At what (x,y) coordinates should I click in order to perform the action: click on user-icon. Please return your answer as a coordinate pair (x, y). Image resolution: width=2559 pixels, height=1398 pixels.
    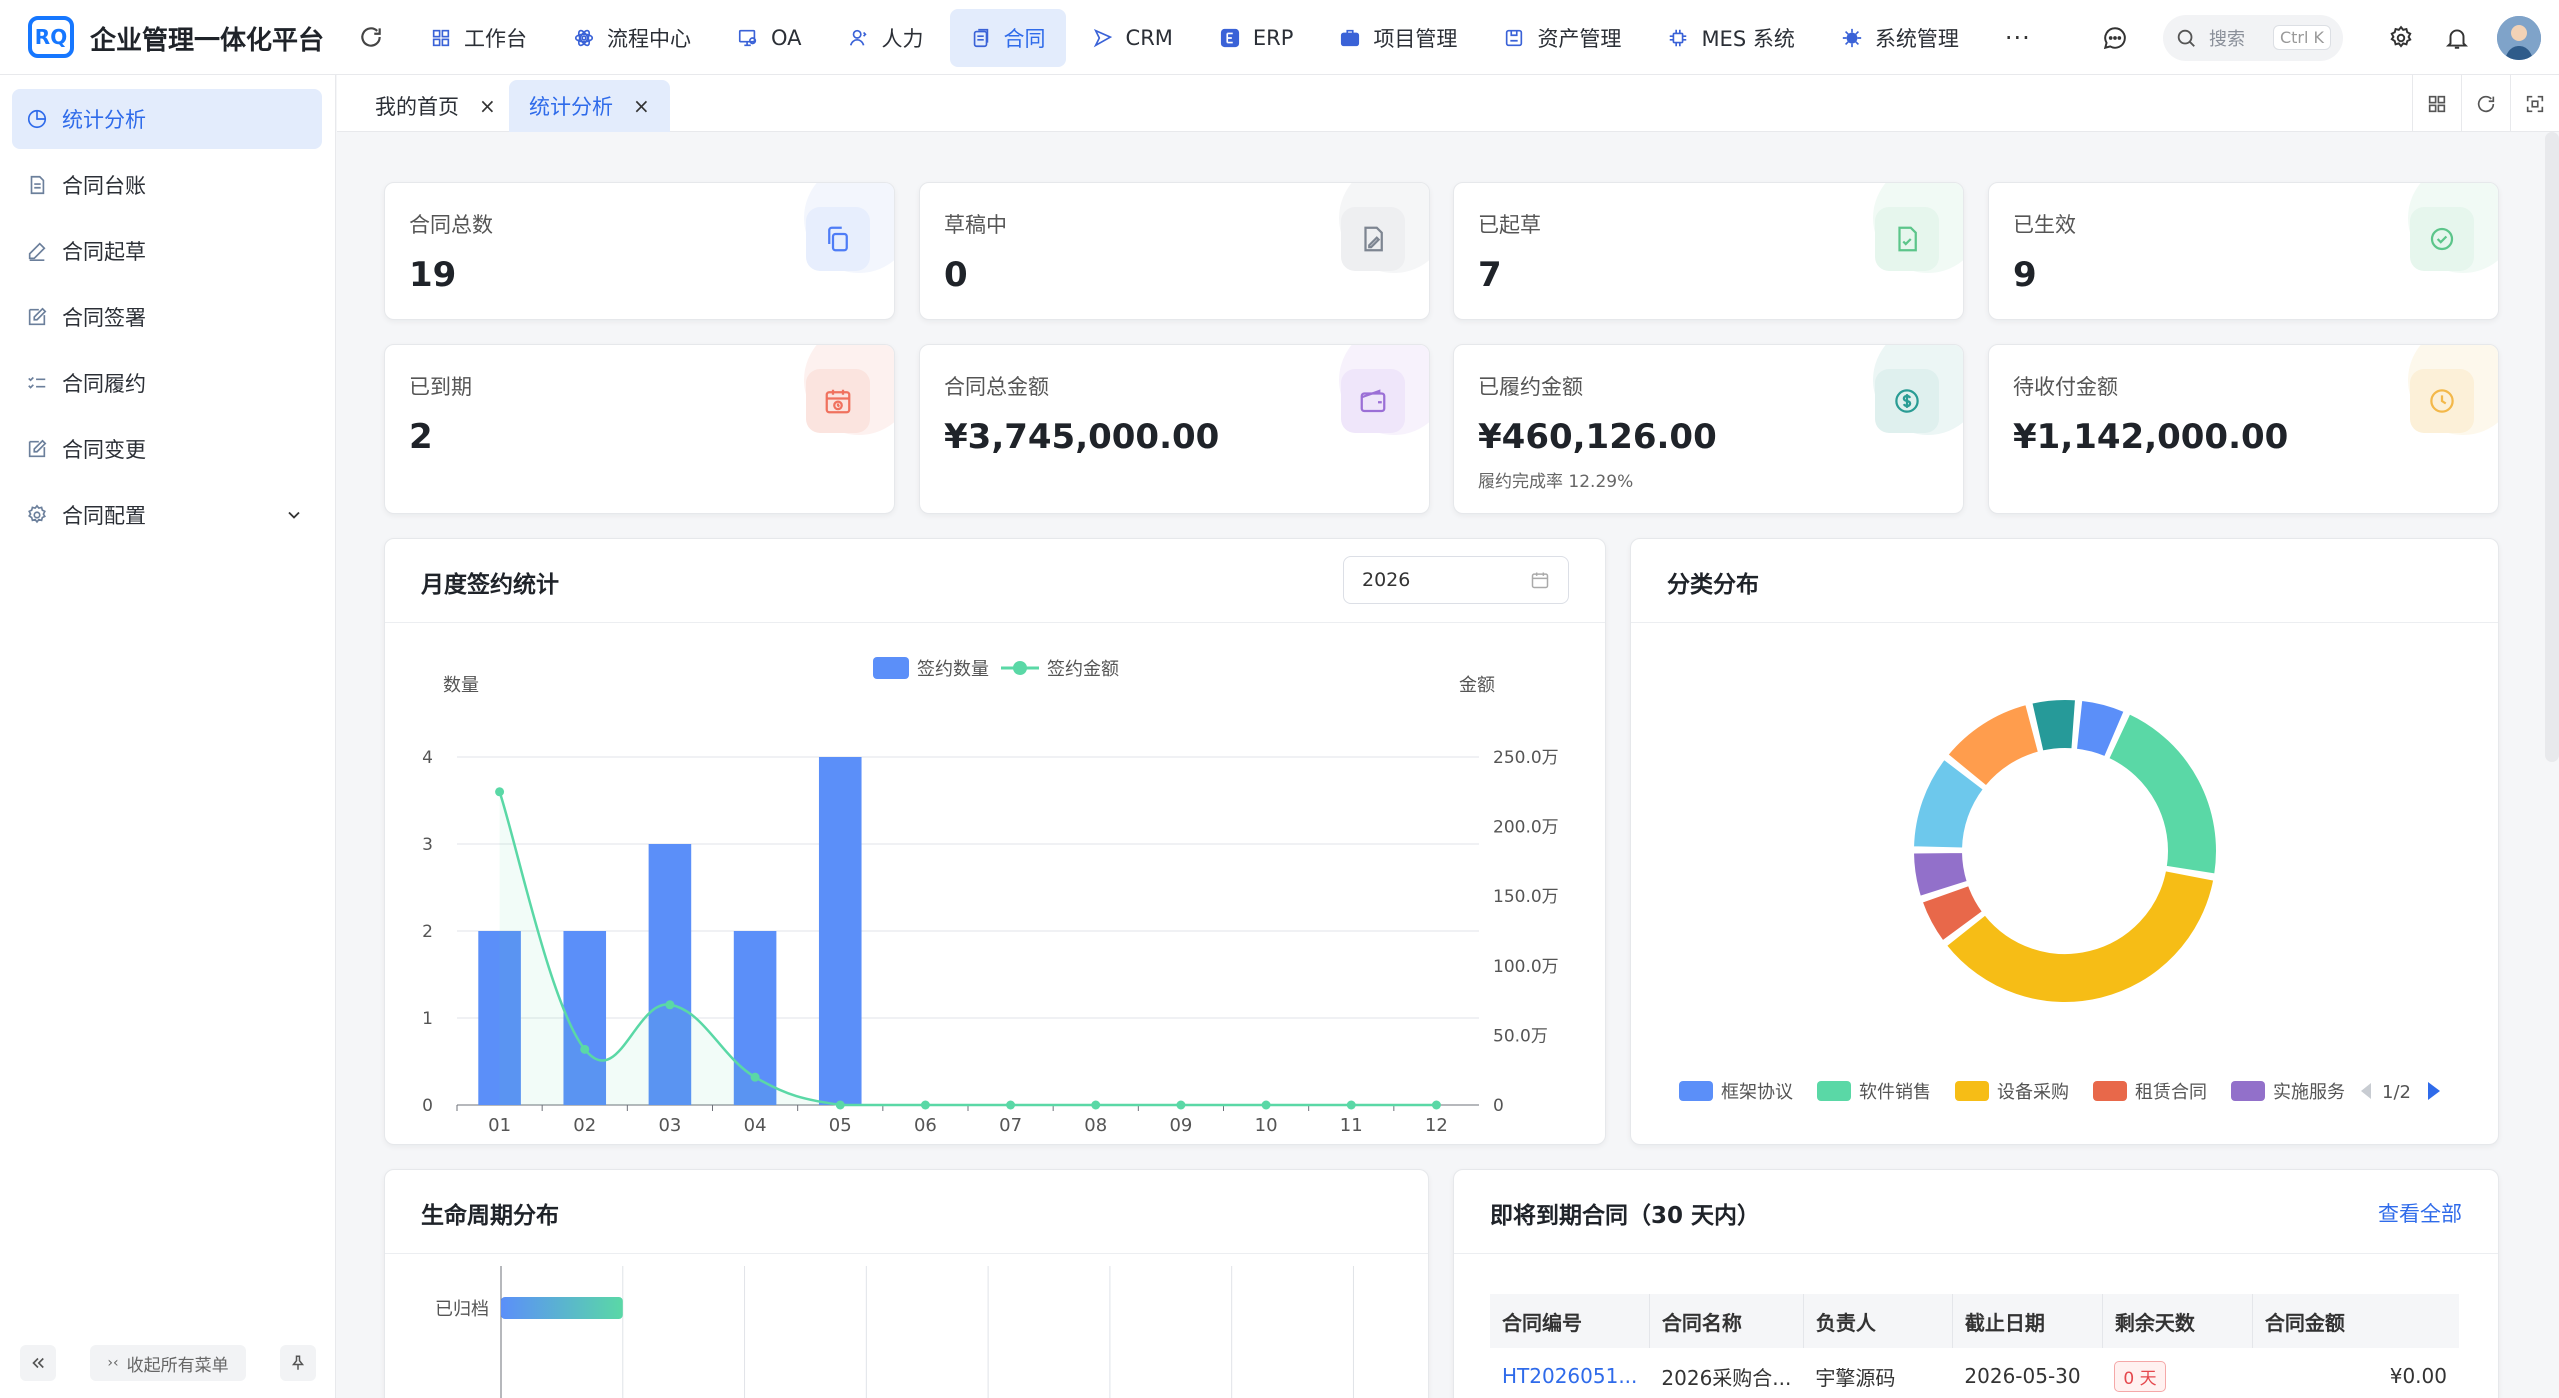
    Looking at the image, I should click on (859, 38).